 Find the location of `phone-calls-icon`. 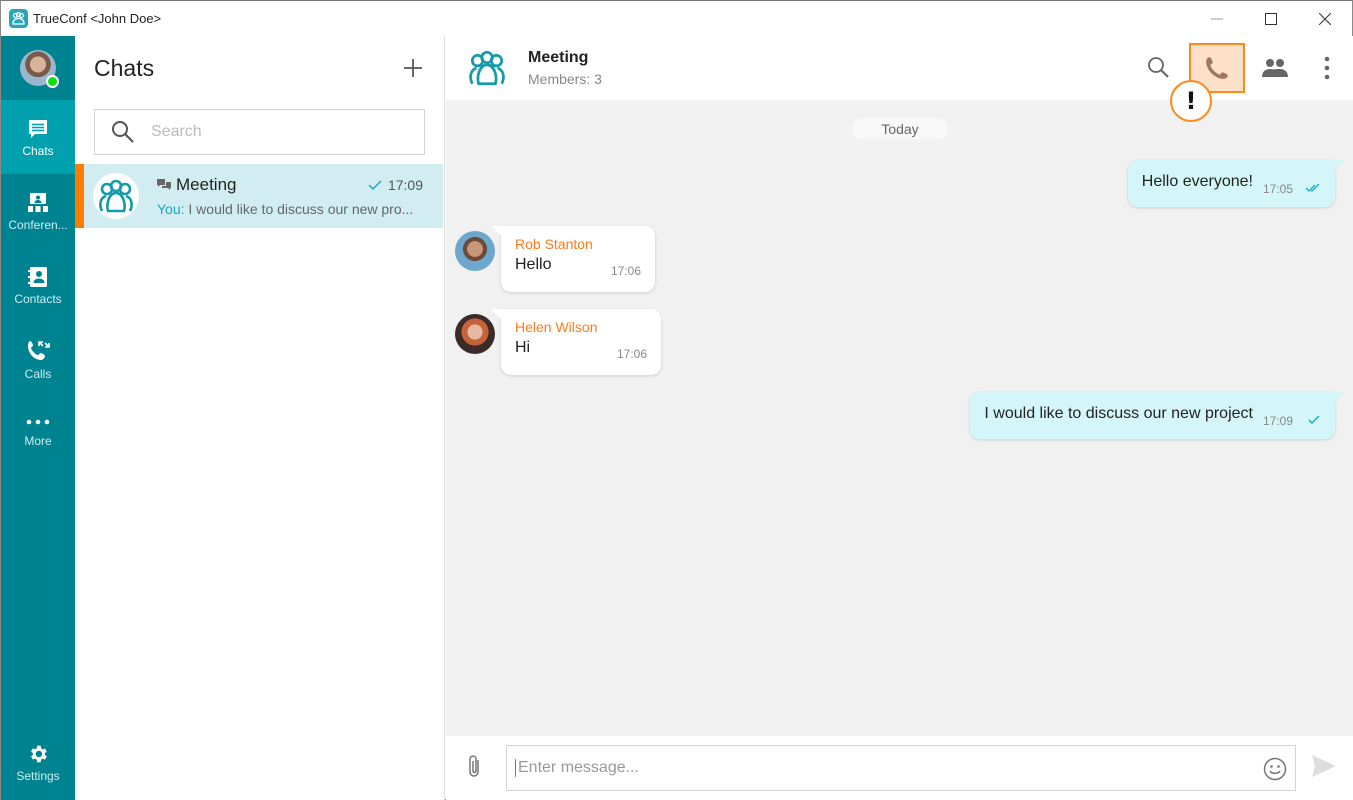

phone-calls-icon is located at coordinates (39, 350).